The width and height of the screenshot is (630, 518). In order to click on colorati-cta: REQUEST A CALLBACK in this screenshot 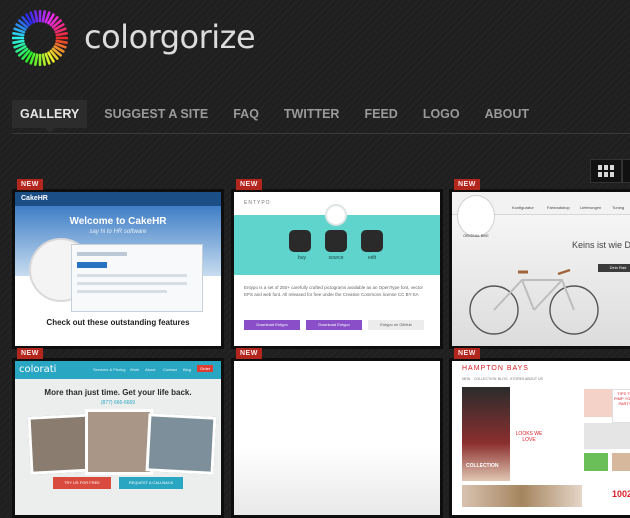, I will do `click(151, 483)`.